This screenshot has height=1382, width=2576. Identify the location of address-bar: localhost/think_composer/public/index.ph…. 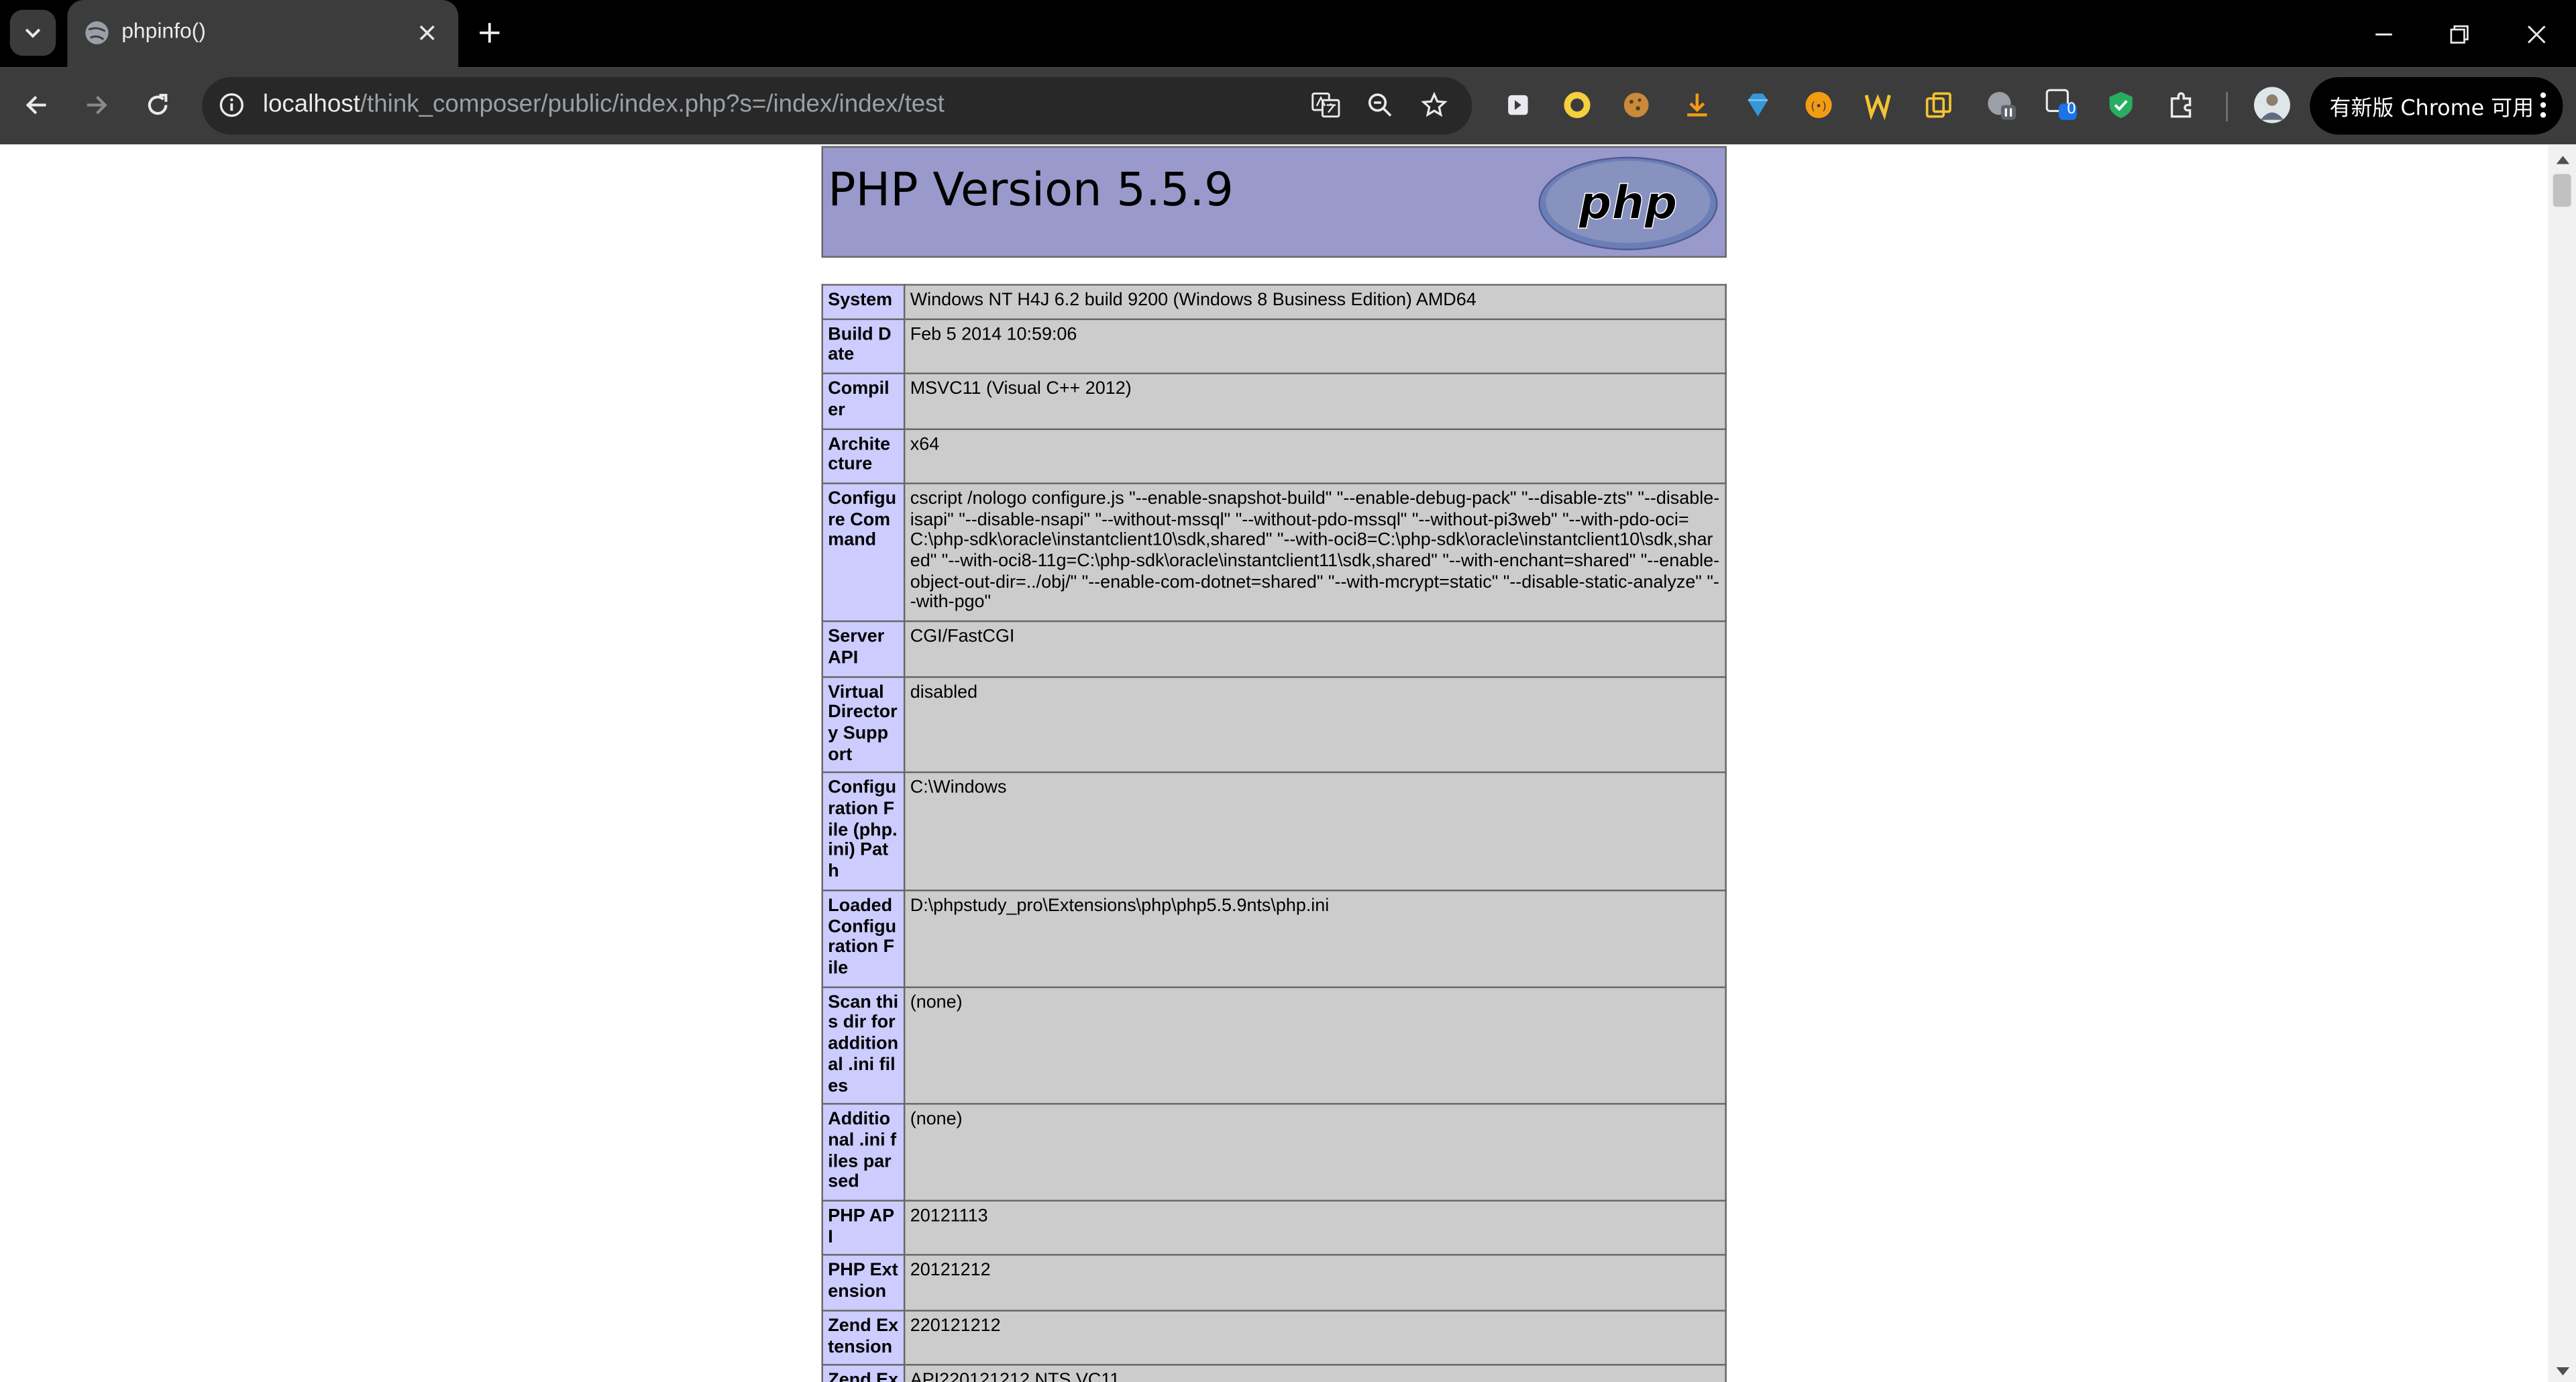
(837, 105).